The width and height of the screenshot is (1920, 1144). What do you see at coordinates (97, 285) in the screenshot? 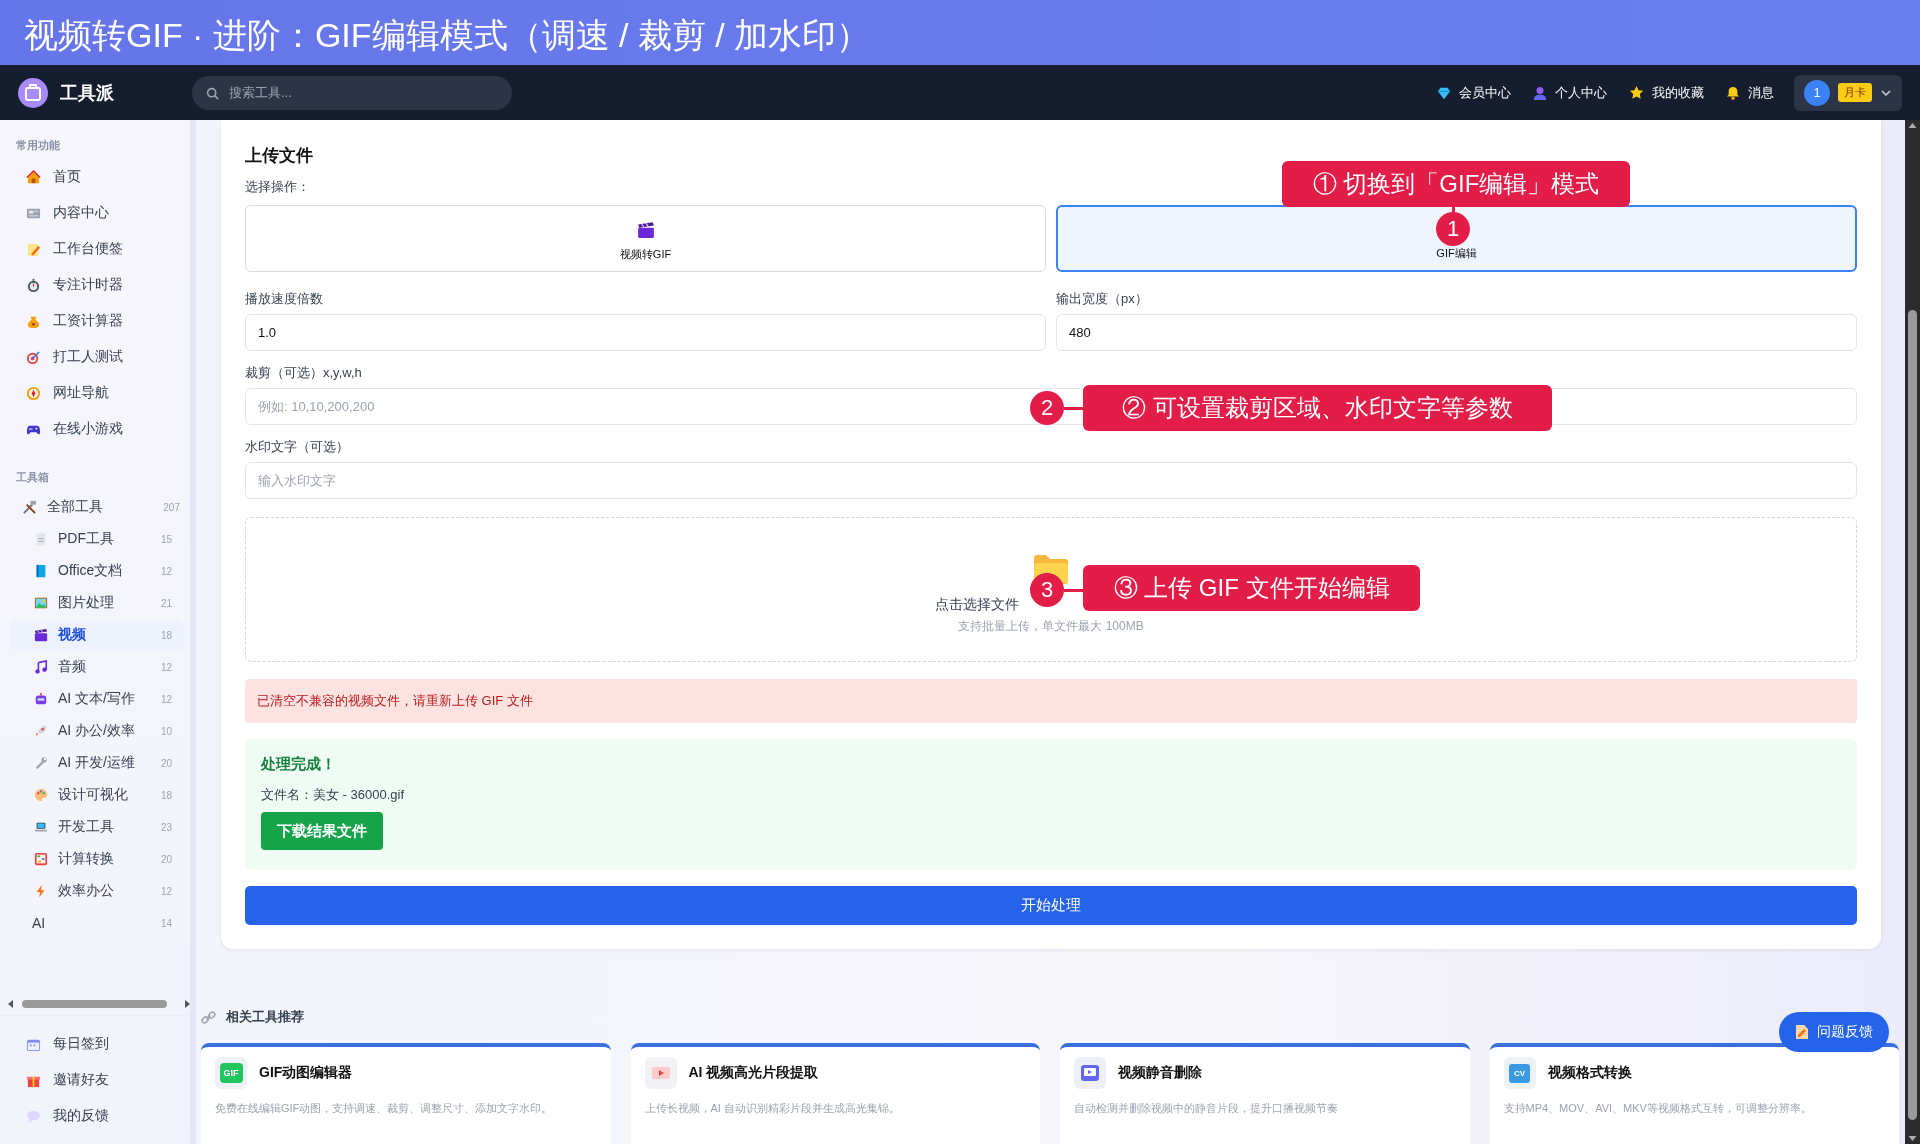
I see `sidebar-item: 专注计时器` at bounding box center [97, 285].